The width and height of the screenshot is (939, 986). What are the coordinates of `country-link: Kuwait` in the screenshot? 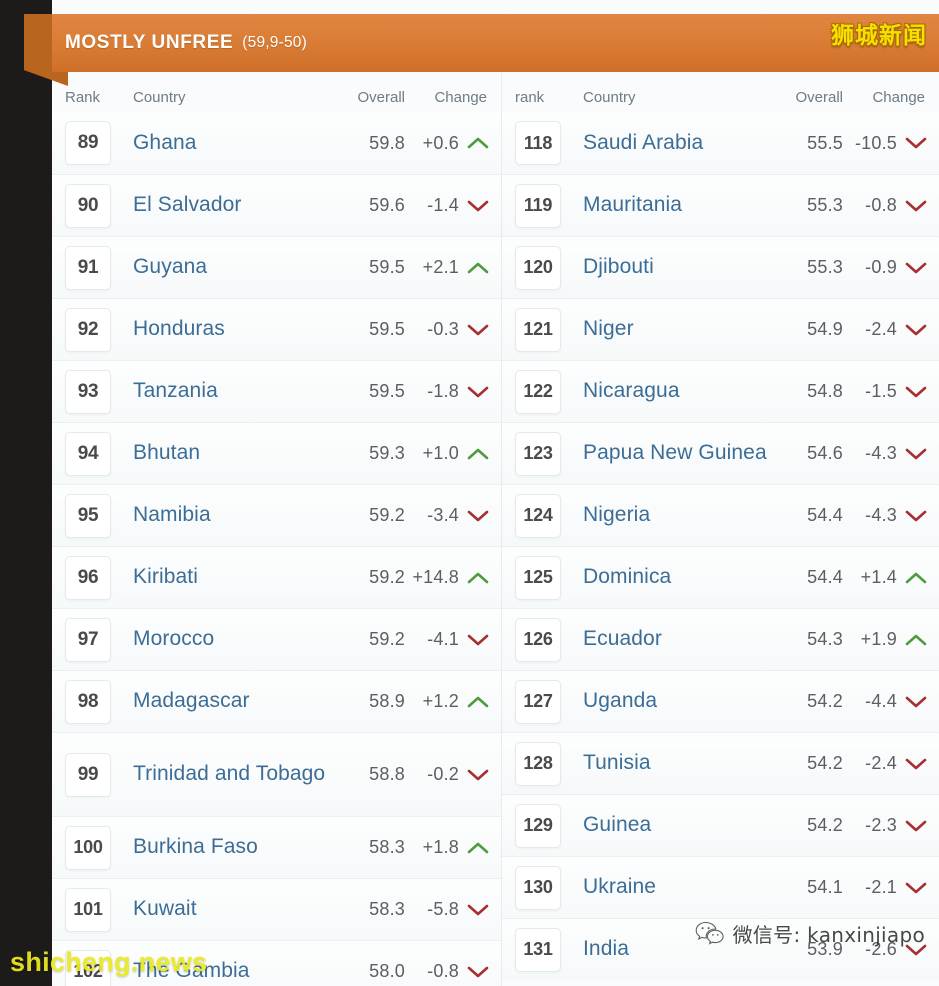 It's located at (221, 909).